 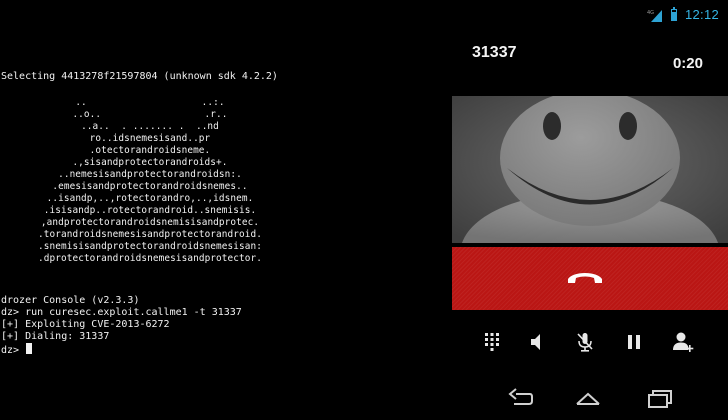 I want to click on hold-button, so click(x=634, y=343).